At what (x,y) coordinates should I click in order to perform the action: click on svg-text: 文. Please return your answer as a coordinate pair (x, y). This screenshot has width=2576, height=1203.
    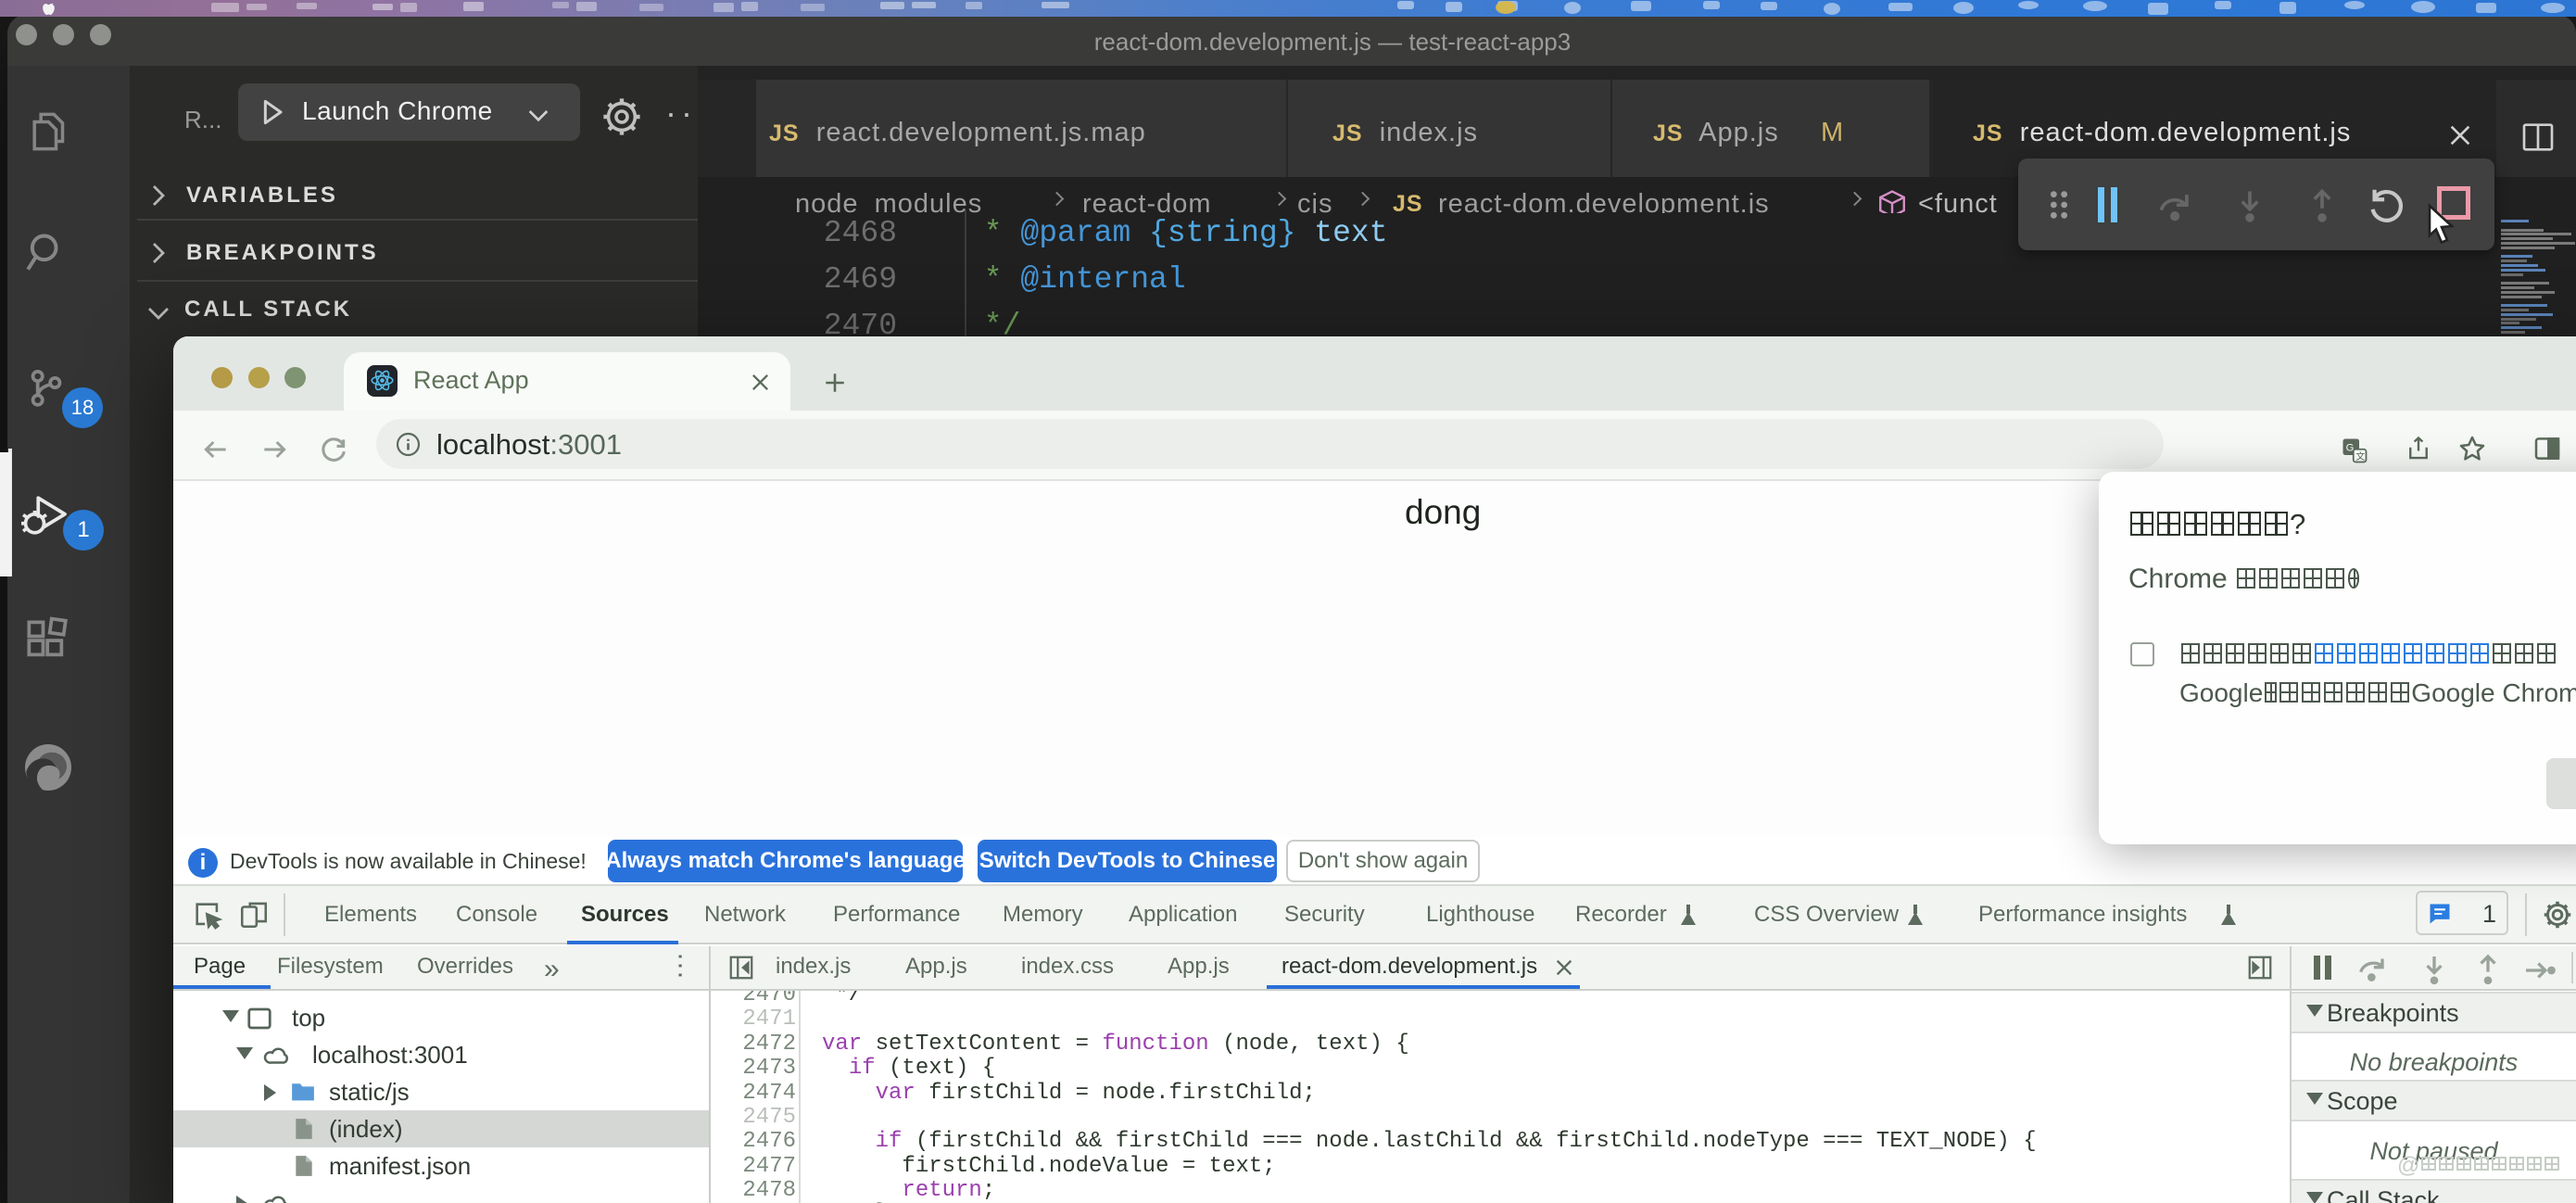
    Looking at the image, I should click on (2360, 456).